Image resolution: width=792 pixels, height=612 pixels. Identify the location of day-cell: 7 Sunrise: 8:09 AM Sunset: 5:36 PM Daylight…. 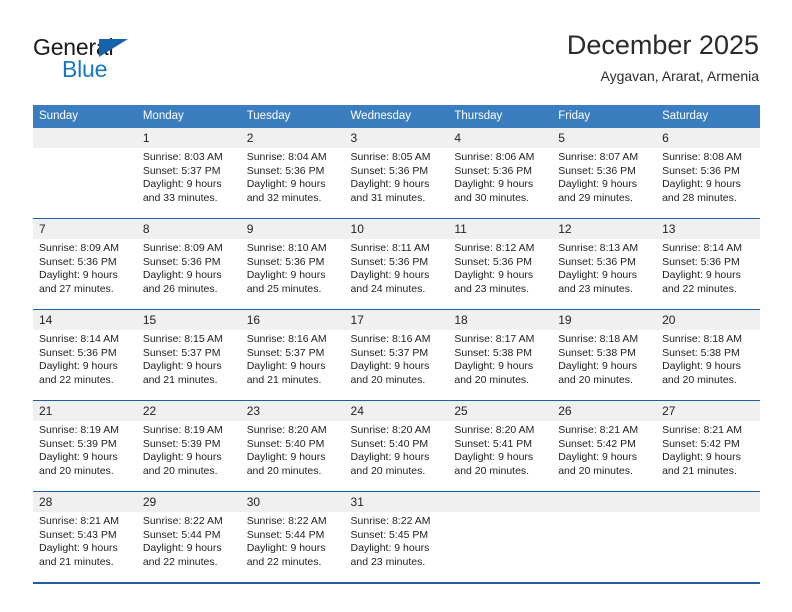
(85, 264).